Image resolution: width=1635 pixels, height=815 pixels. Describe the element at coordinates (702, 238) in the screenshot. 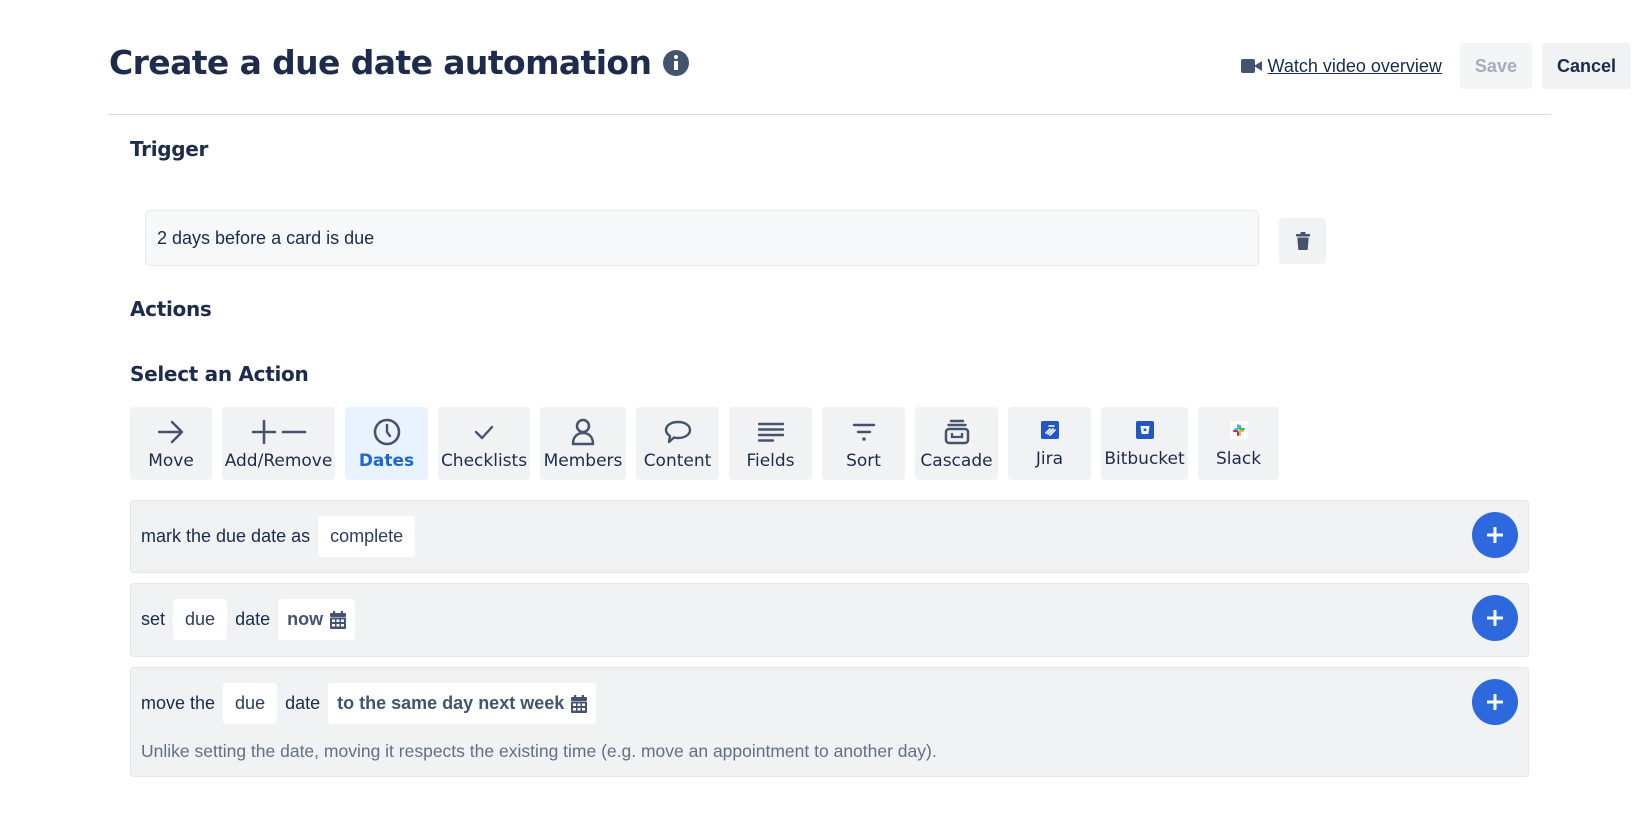

I see `trigger-summary: 2 days before a card is due` at that location.